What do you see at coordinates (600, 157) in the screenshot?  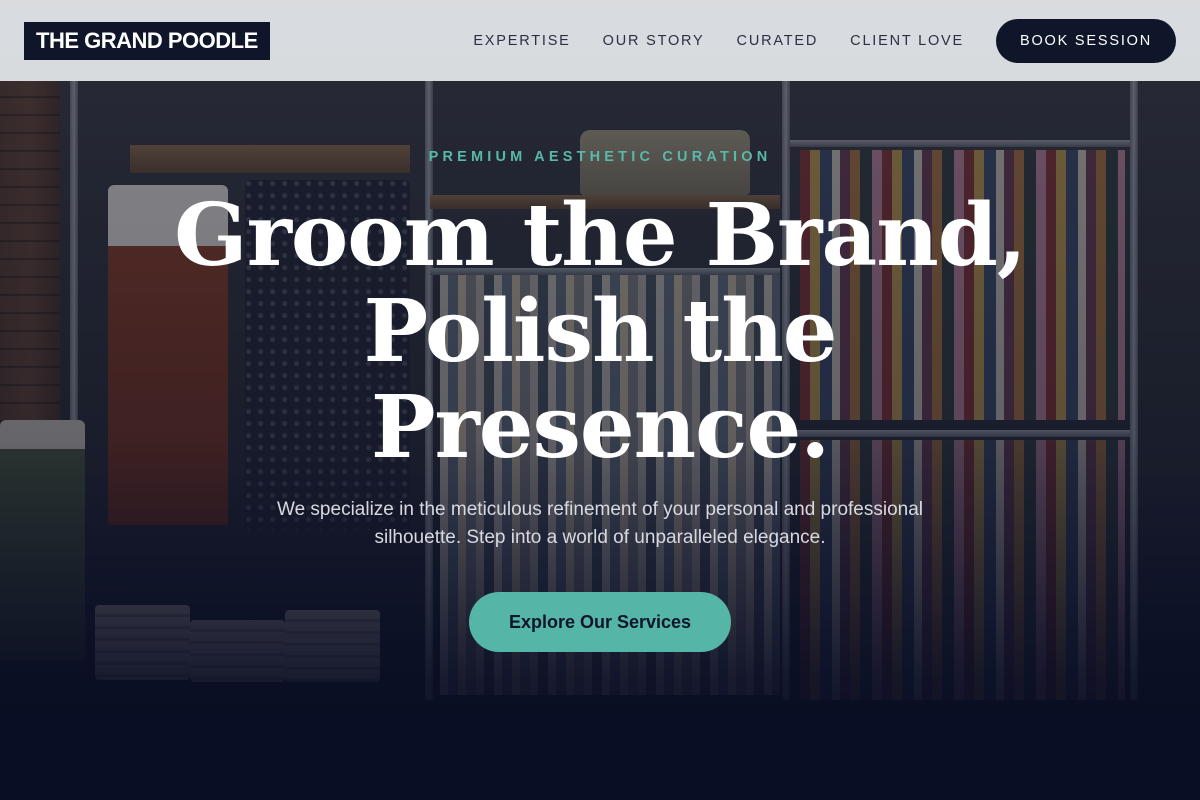 I see `hero-eyebrow: PREMIUM AESTHETIC CURATION` at bounding box center [600, 157].